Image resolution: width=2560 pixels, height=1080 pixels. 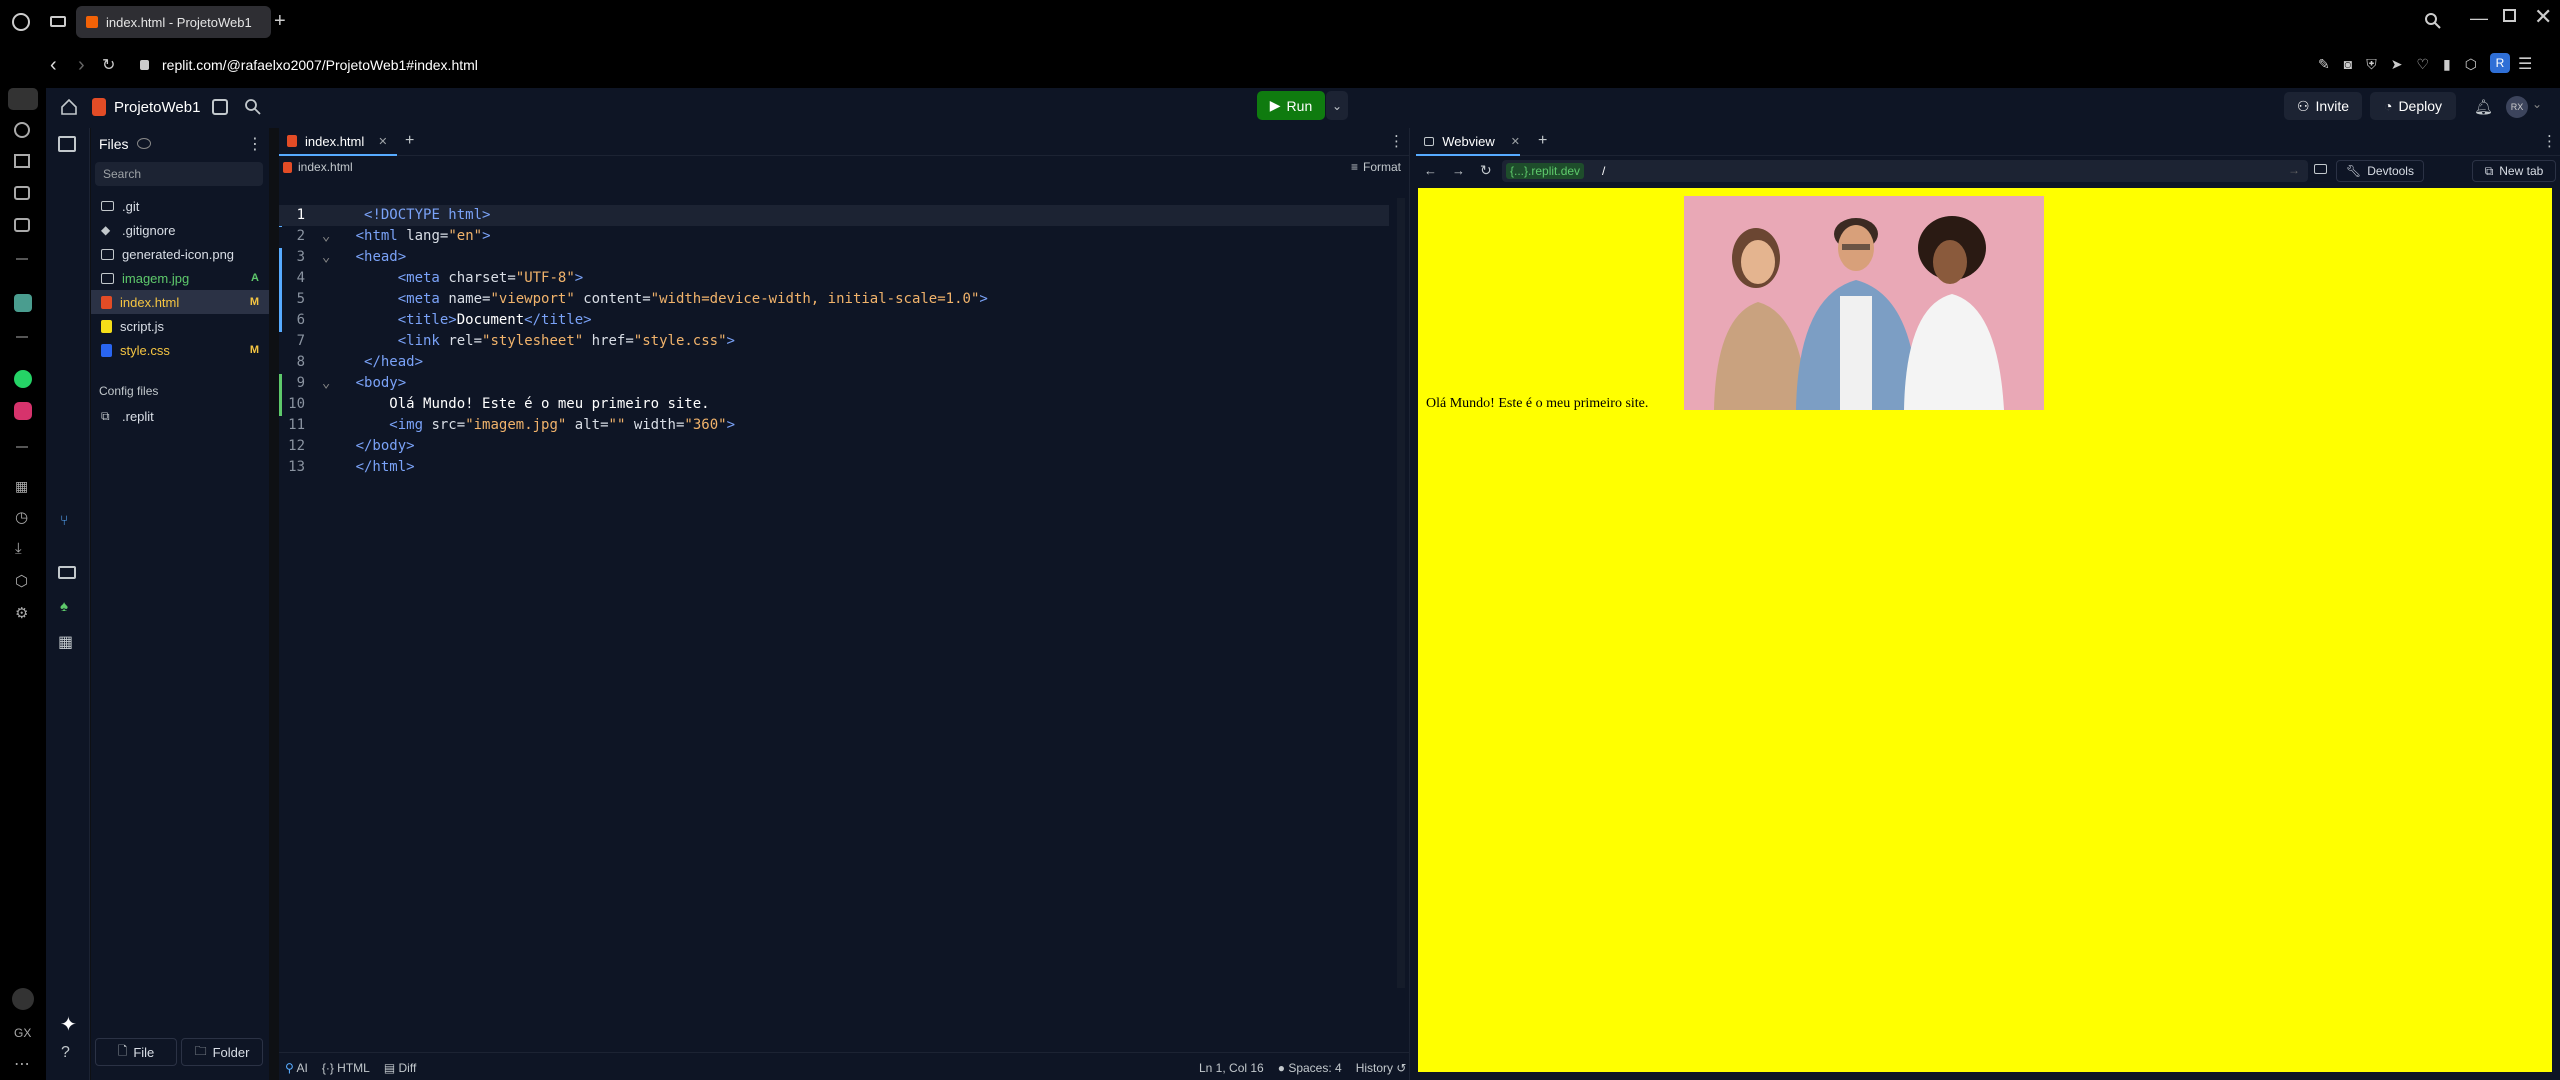 What do you see at coordinates (1337, 105) in the screenshot?
I see `run-options-chevron-icon: ⌄` at bounding box center [1337, 105].